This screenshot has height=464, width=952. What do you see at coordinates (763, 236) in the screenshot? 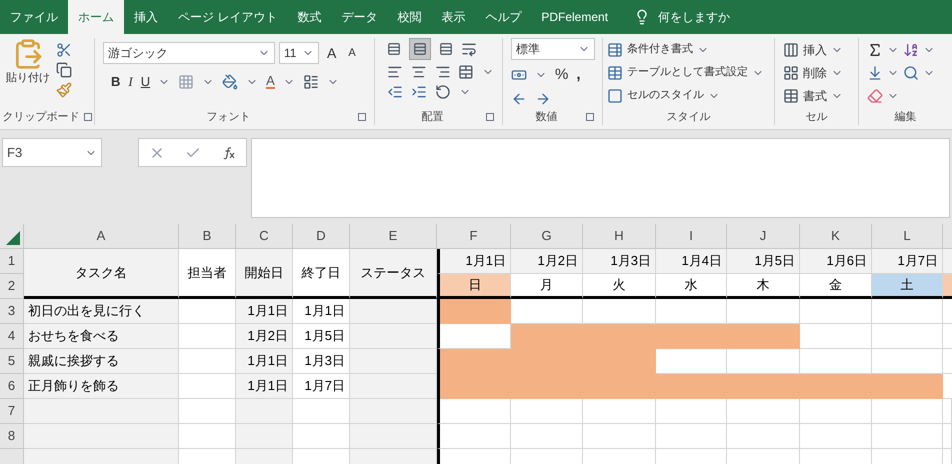
I see `column-header: J` at bounding box center [763, 236].